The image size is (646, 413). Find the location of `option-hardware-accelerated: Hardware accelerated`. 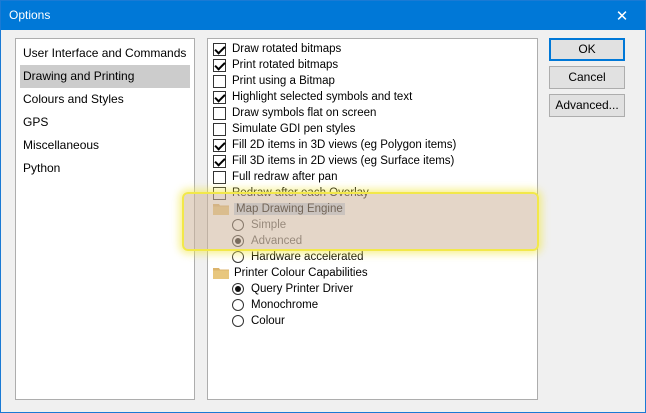

option-hardware-accelerated: Hardware accelerated is located at coordinates (298, 257).